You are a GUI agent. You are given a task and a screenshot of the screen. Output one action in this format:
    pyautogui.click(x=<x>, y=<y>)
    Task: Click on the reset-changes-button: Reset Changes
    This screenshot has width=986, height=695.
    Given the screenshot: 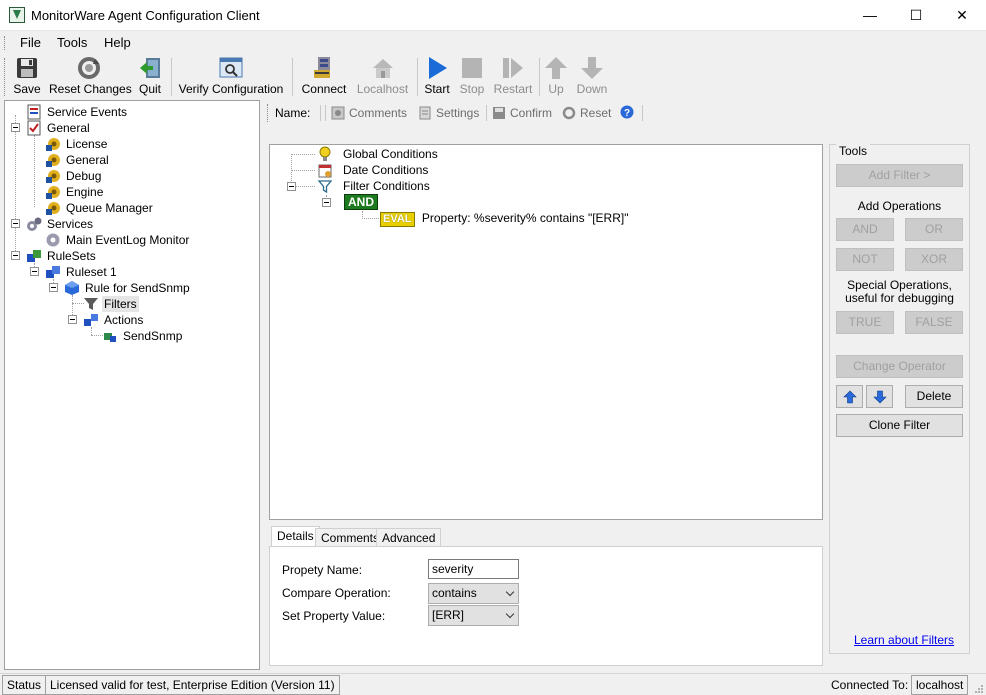 What is the action you would take?
    pyautogui.click(x=90, y=77)
    